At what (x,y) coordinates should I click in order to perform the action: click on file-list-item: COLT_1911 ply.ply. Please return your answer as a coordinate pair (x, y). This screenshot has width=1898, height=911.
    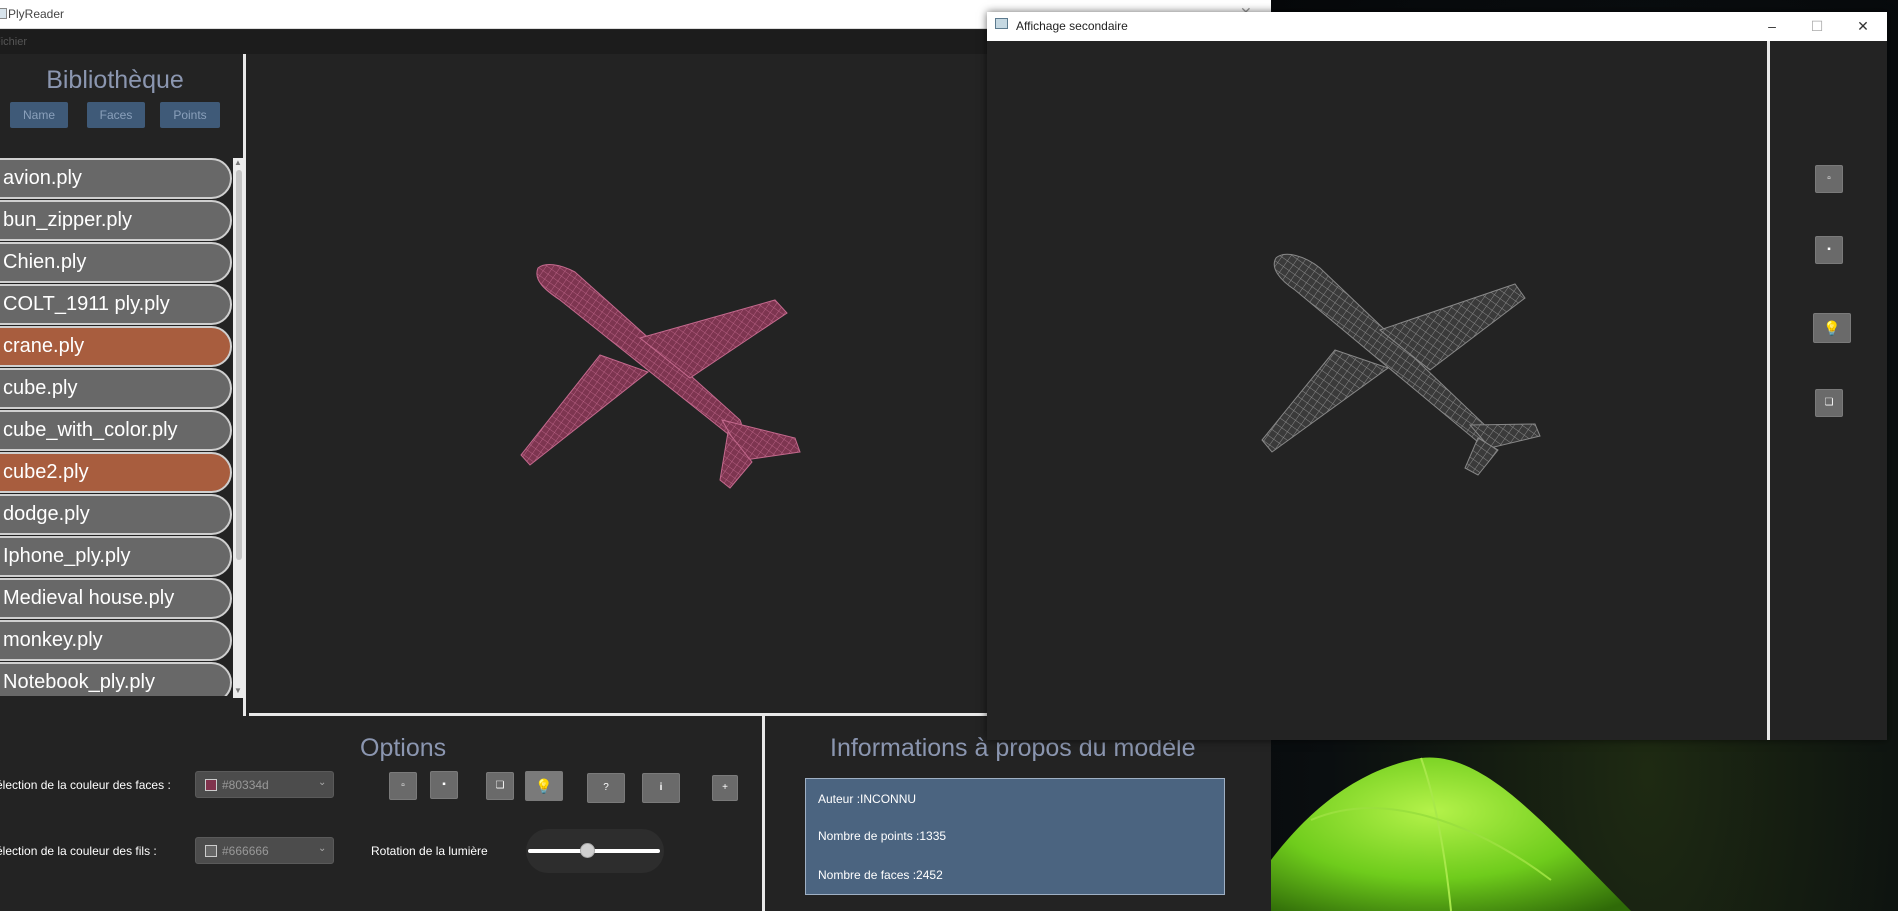
    Looking at the image, I should click on (116, 304).